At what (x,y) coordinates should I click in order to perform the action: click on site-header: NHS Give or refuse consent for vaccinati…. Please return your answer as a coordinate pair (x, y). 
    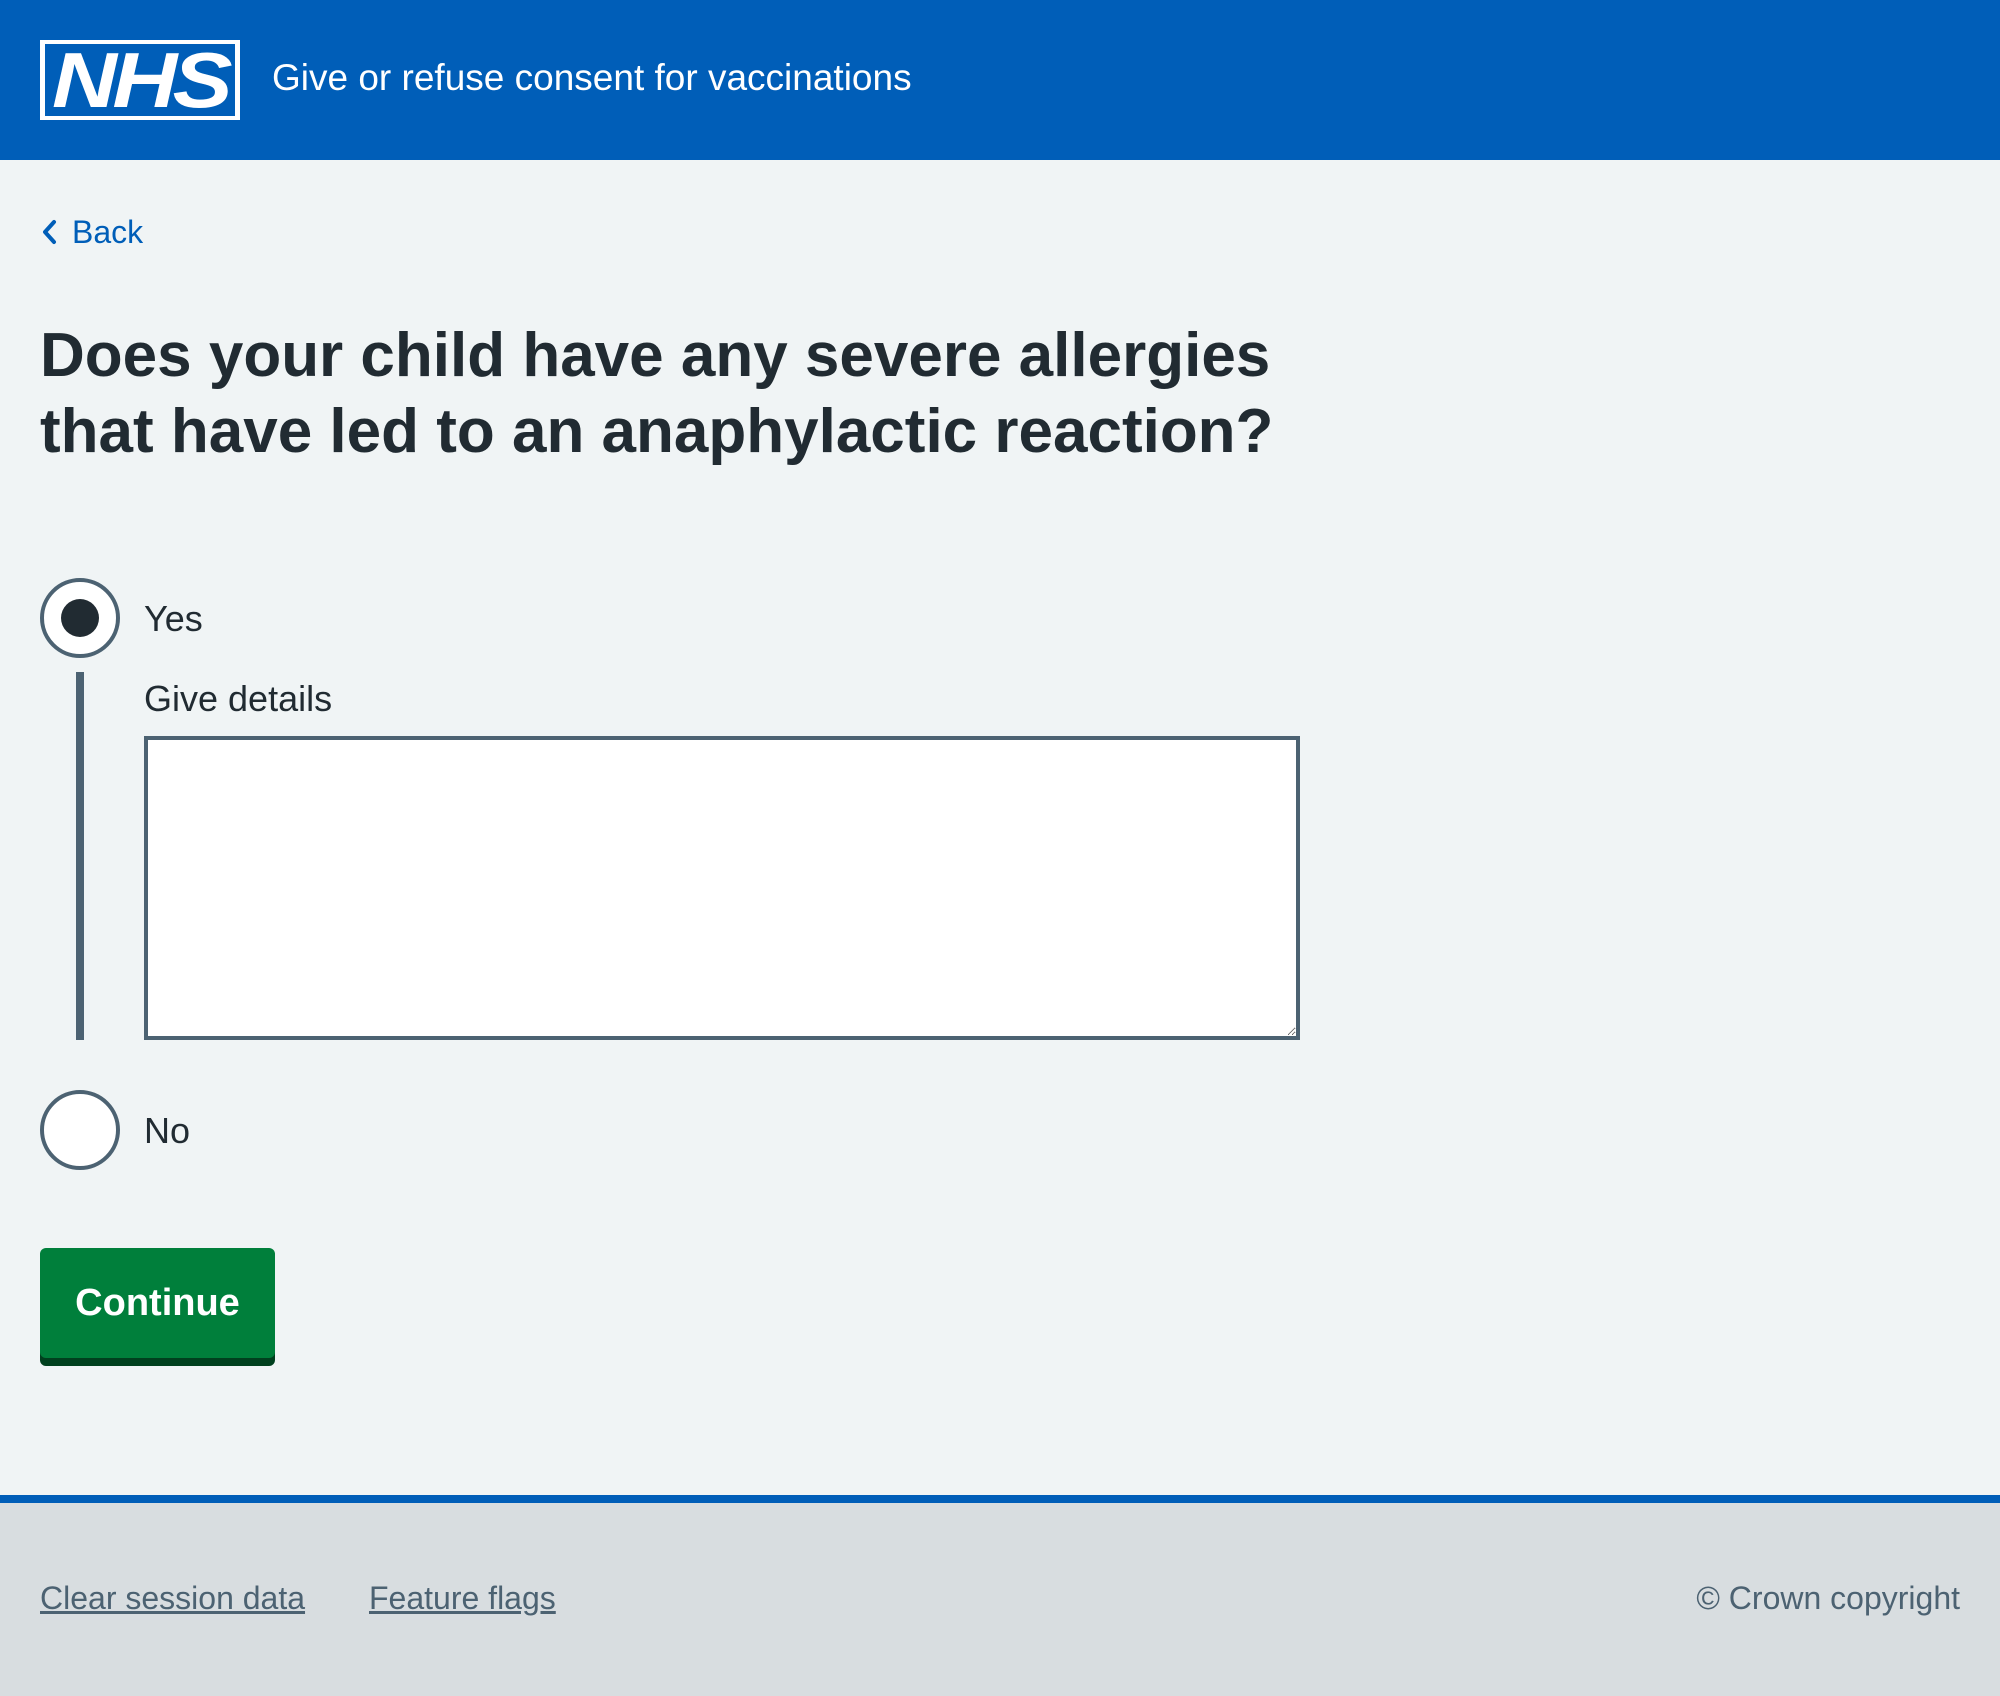
    Looking at the image, I should click on (1000, 80).